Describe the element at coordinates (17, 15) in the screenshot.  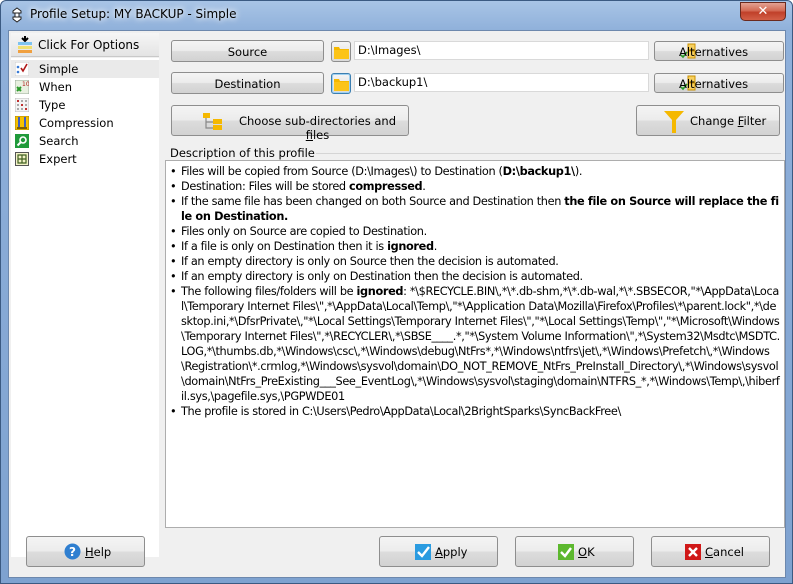
I see `app-icon` at that location.